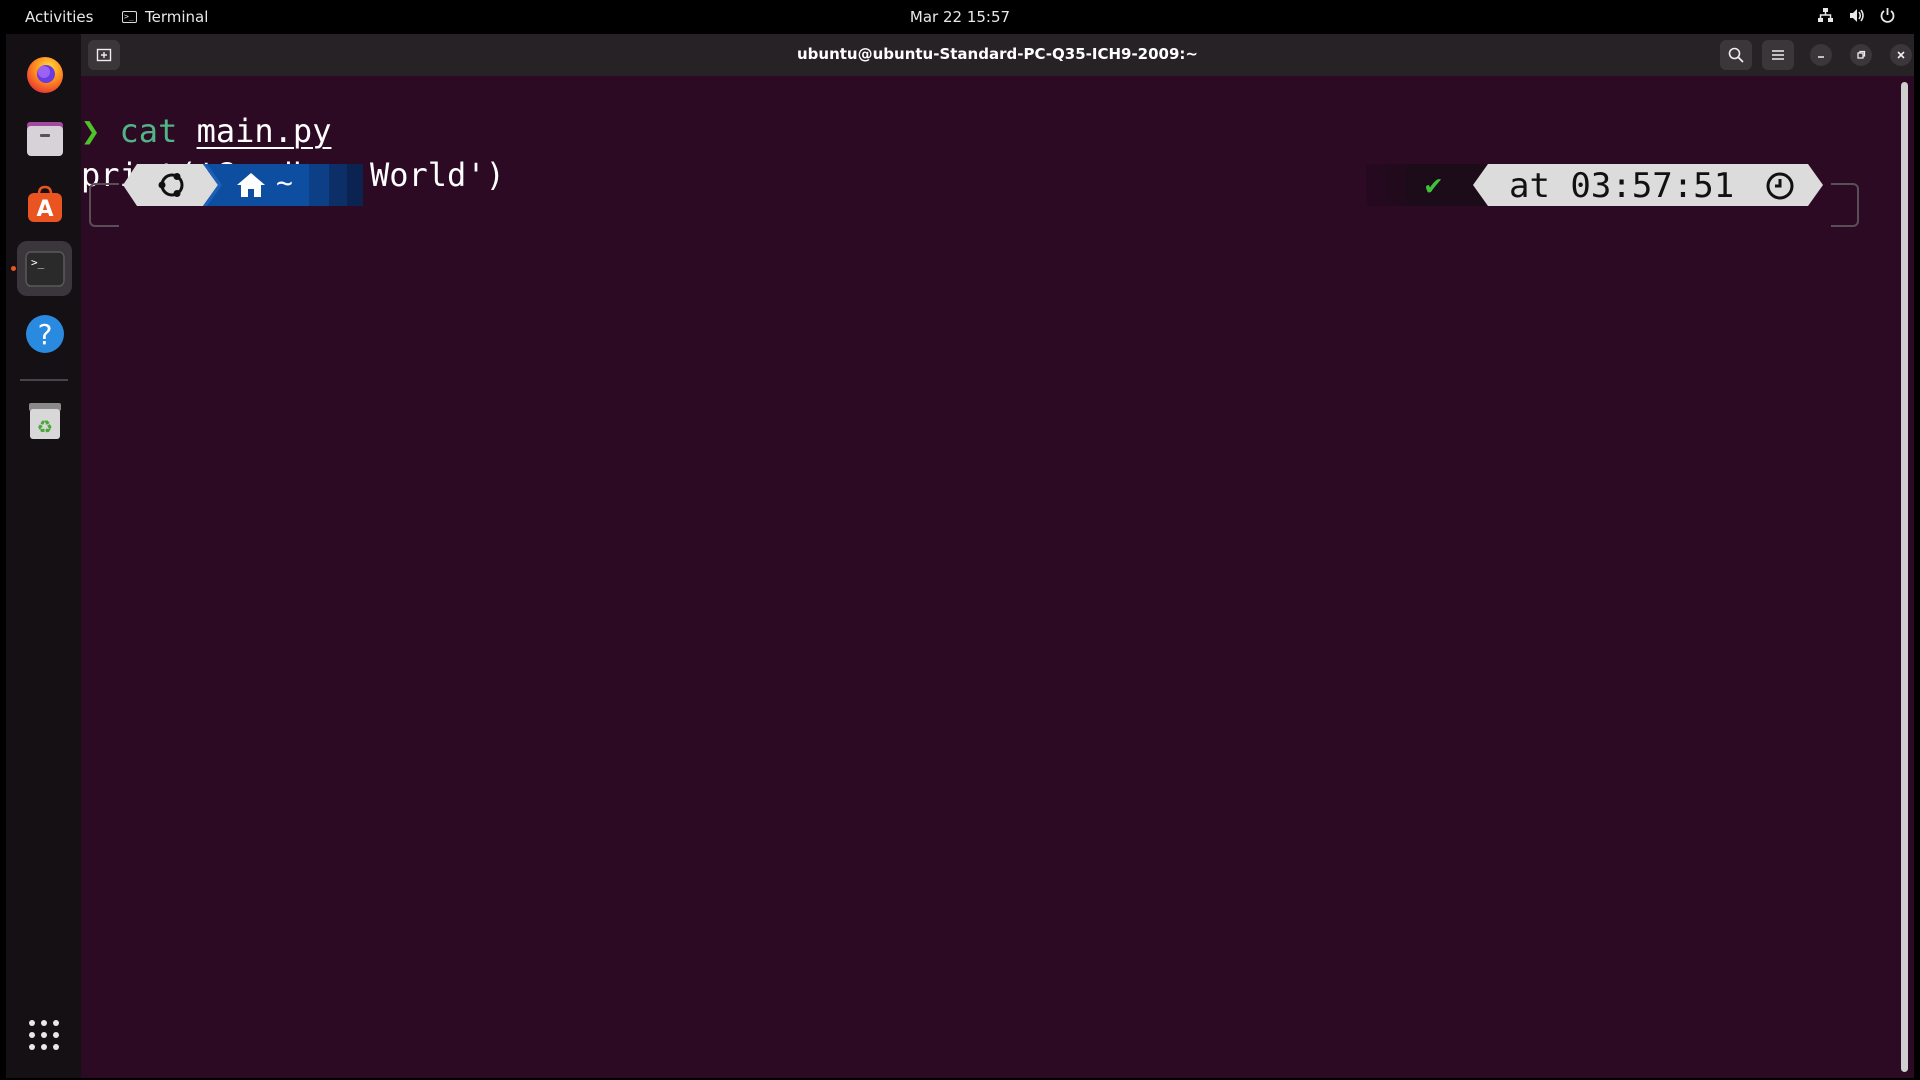 The image size is (1920, 1080). I want to click on dock-item-terminal: >_, so click(44, 268).